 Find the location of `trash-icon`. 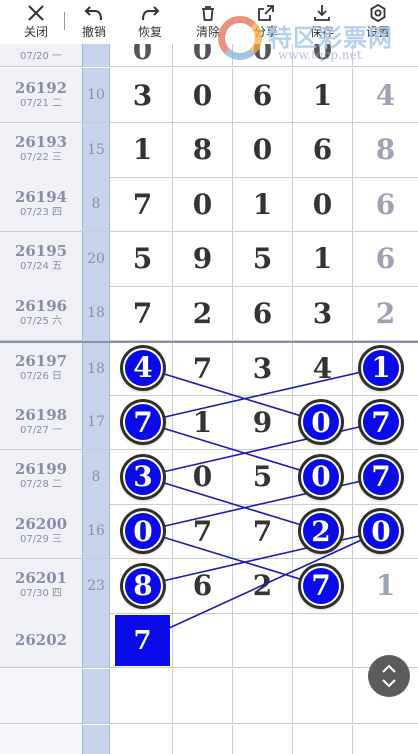

trash-icon is located at coordinates (208, 13).